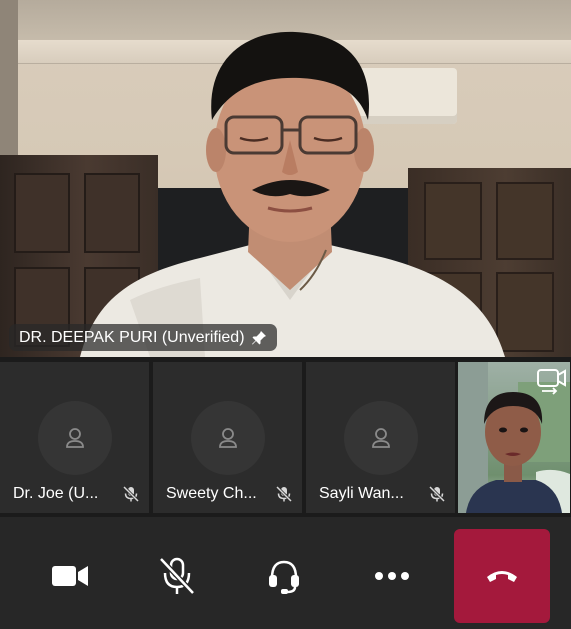 The height and width of the screenshot is (629, 571). I want to click on speaker-name-tag: DR. DEEPAK PURI (Unverified), so click(143, 337).